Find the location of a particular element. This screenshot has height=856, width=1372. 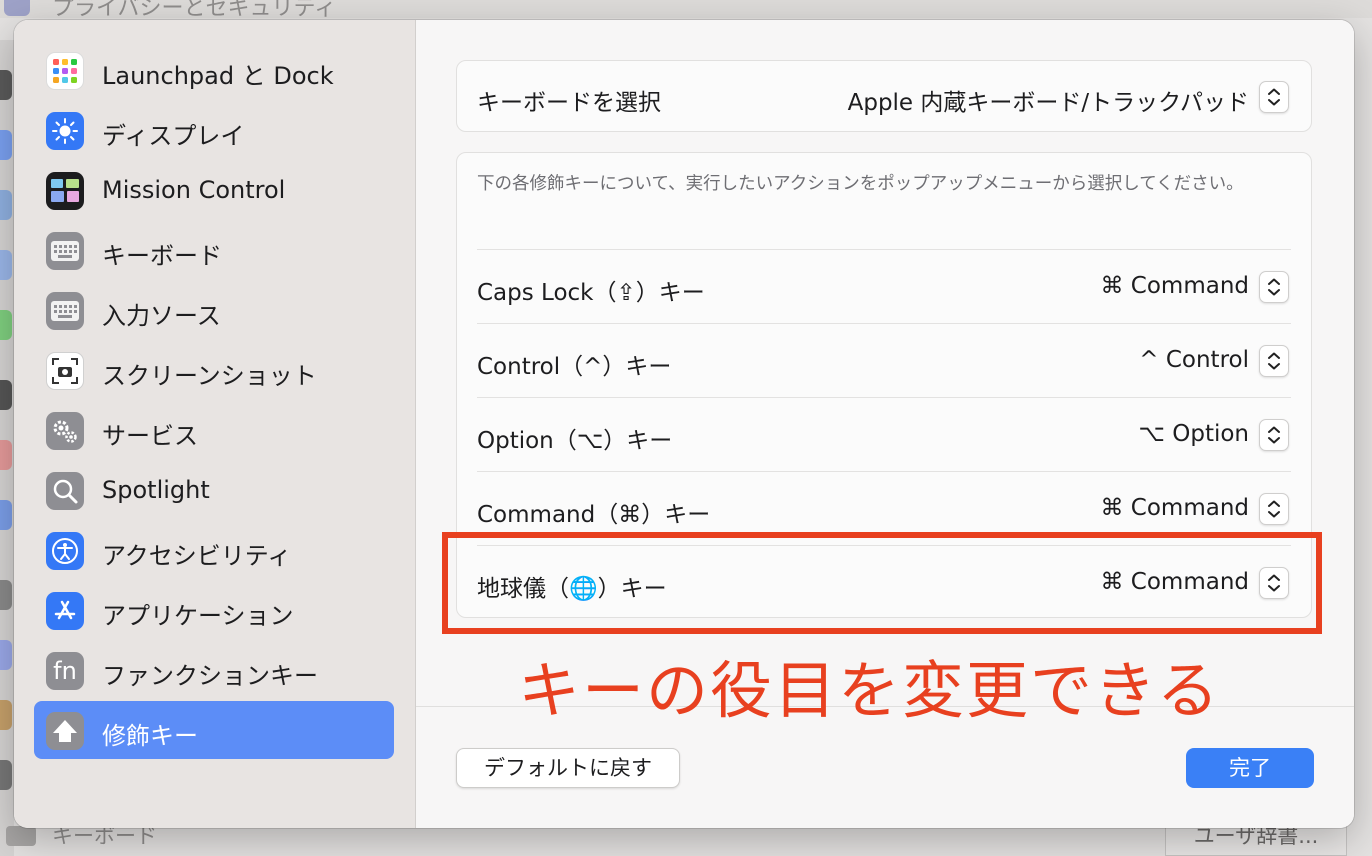

mission-control-icon is located at coordinates (65, 191).